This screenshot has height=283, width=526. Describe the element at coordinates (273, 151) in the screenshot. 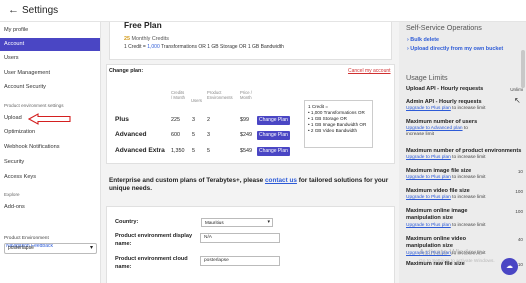

I see `change-plan-button-advanced-extra: Change Plan` at that location.